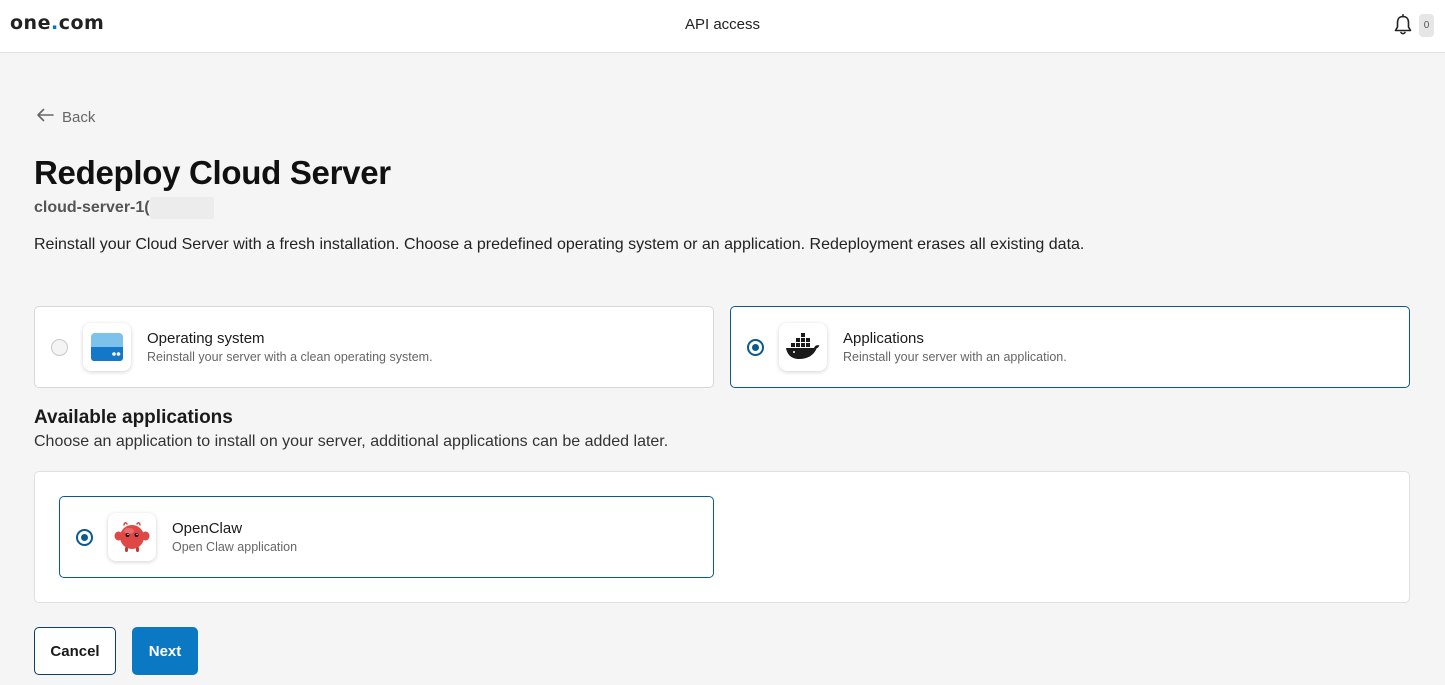 The height and width of the screenshot is (685, 1445). What do you see at coordinates (92, 207) in the screenshot?
I see `server-name-text: cloud-server-1(` at bounding box center [92, 207].